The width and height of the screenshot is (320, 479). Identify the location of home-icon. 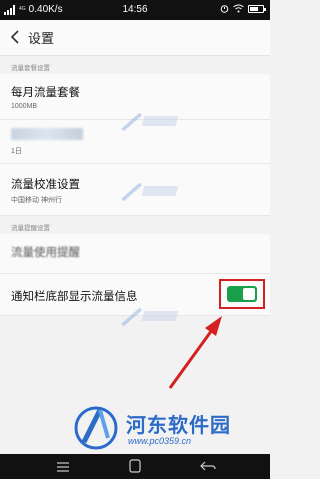
(135, 466).